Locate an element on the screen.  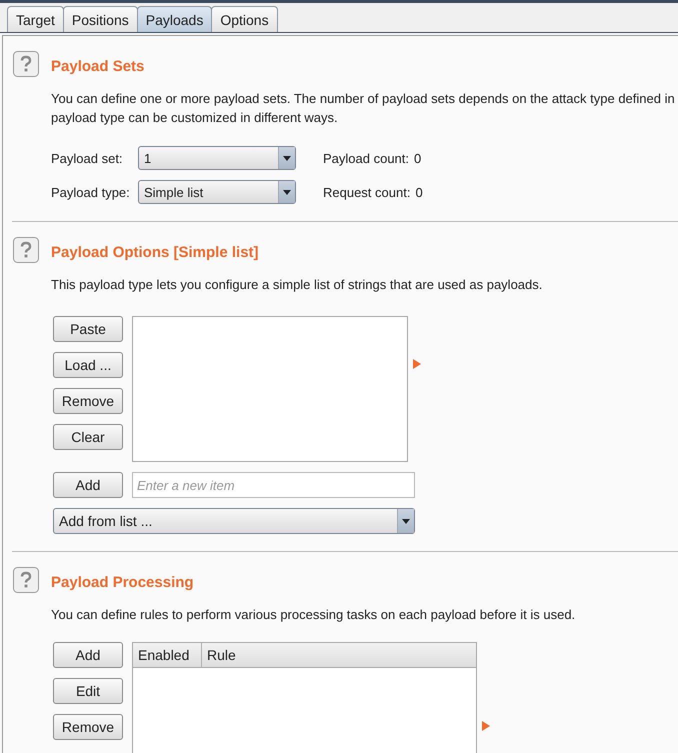
section-title: Payload Processing is located at coordinates (123, 583).